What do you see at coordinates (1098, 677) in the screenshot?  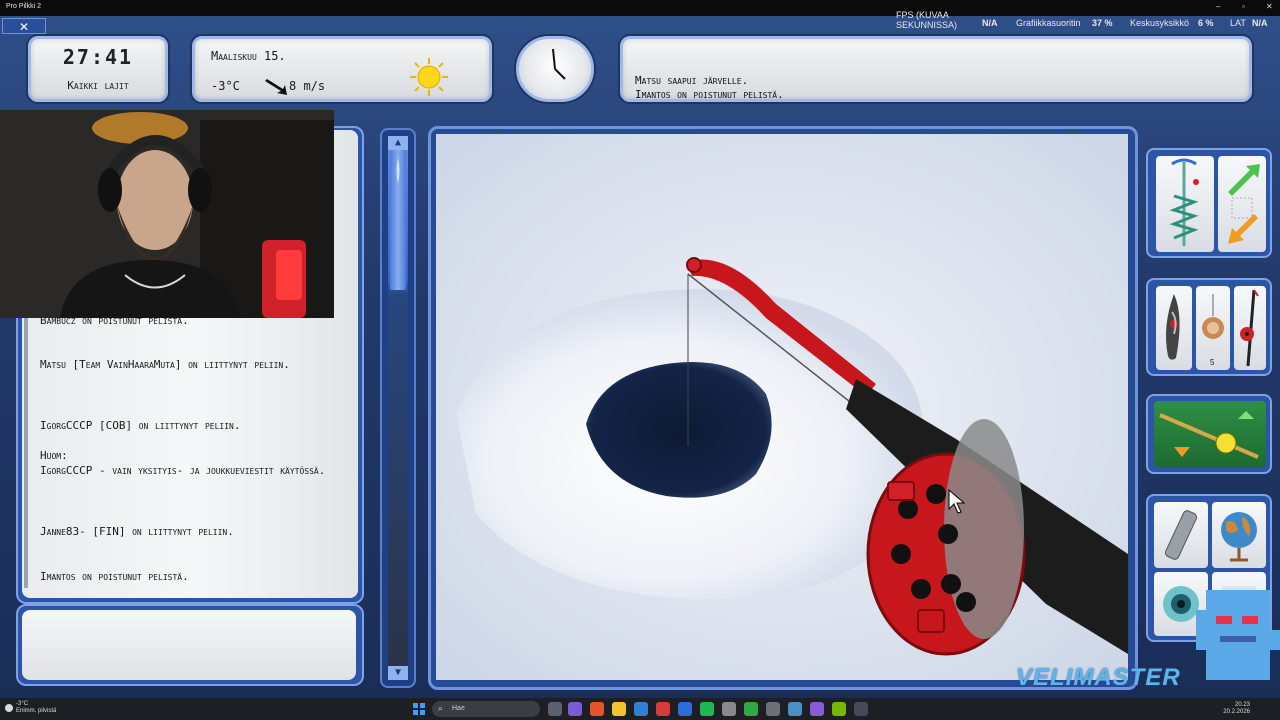 I see `streamer-watermark: VELIMASTER` at bounding box center [1098, 677].